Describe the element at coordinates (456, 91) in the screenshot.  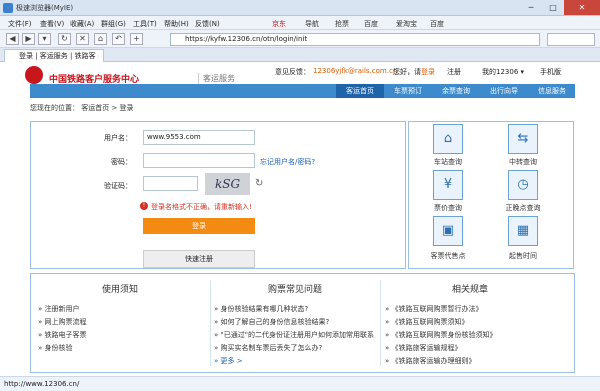
I see `nav-remaining: 余票查询` at that location.